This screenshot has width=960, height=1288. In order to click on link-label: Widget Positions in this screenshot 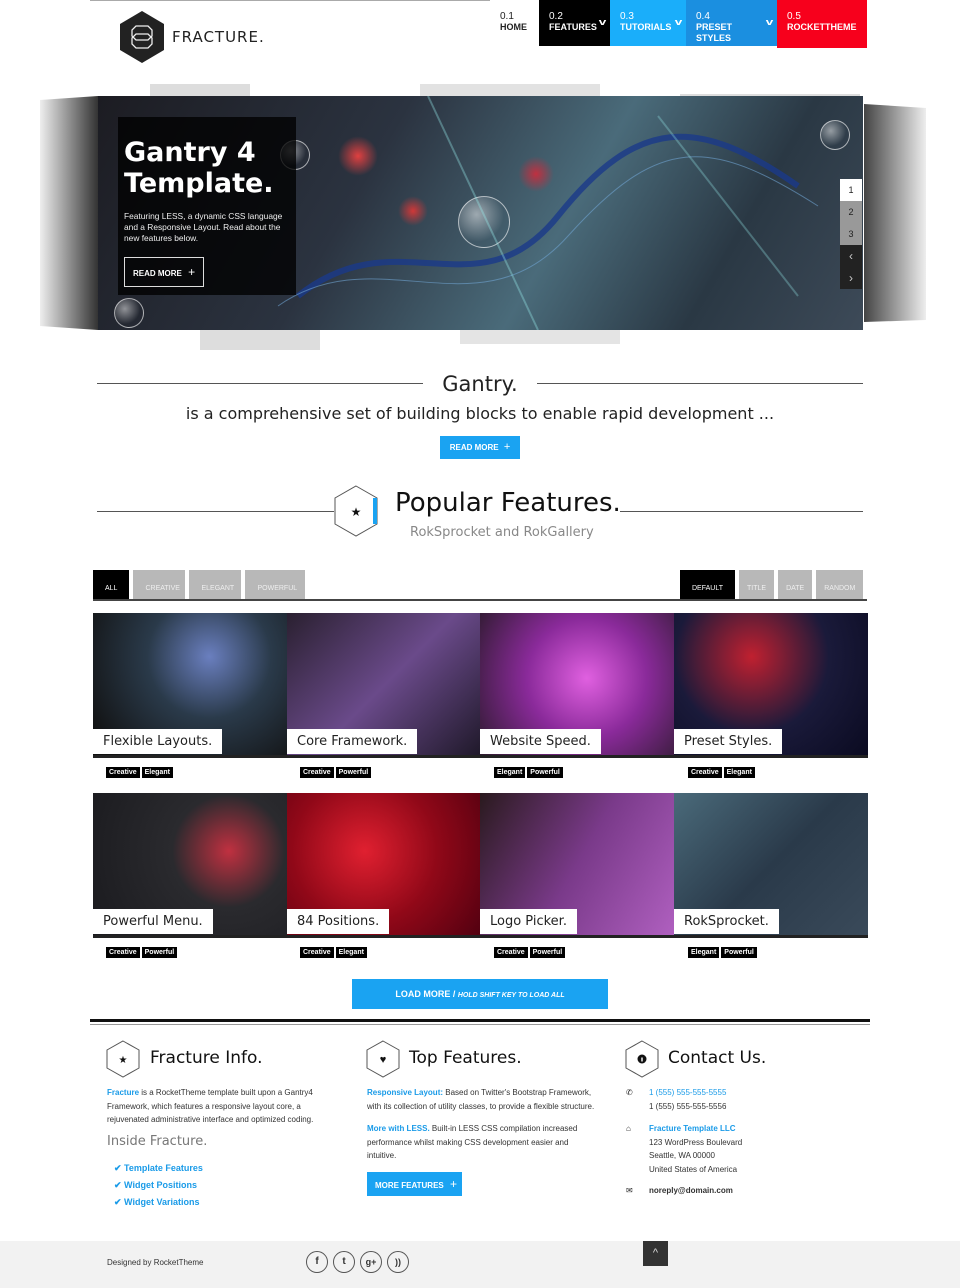, I will do `click(160, 1185)`.